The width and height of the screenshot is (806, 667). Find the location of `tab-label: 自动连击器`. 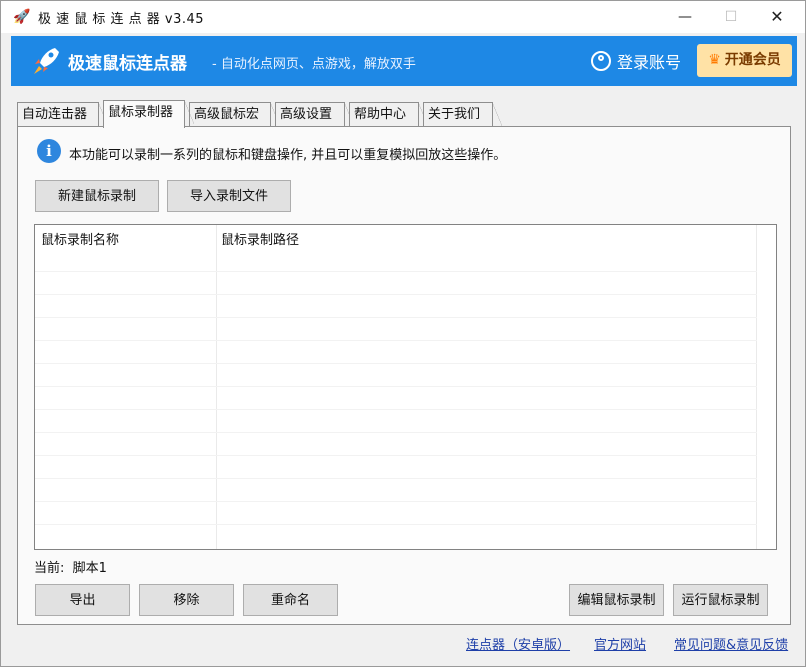

tab-label: 自动连击器 is located at coordinates (55, 114).